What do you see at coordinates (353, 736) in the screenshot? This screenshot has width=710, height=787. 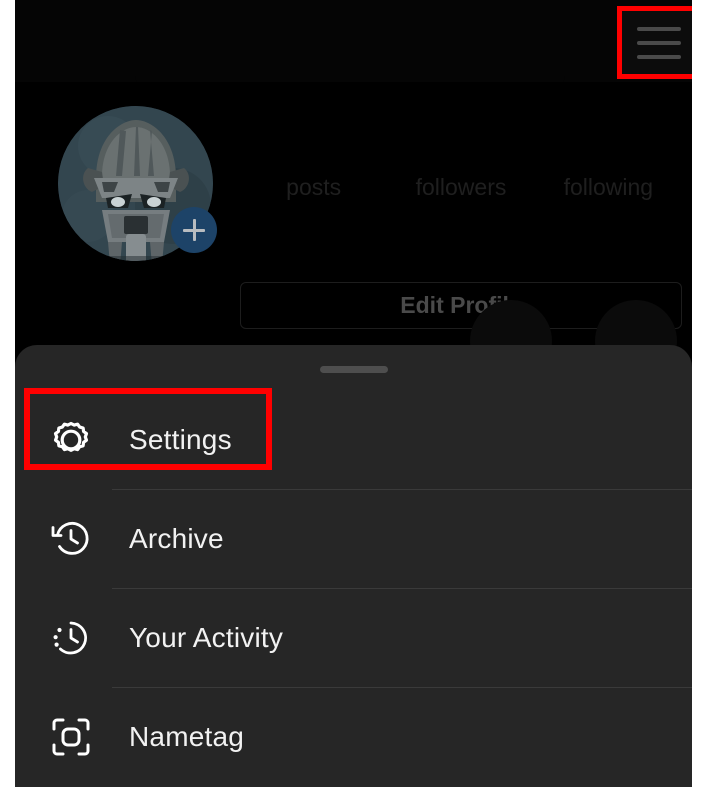 I see `menu-item-nametag: Nametag` at bounding box center [353, 736].